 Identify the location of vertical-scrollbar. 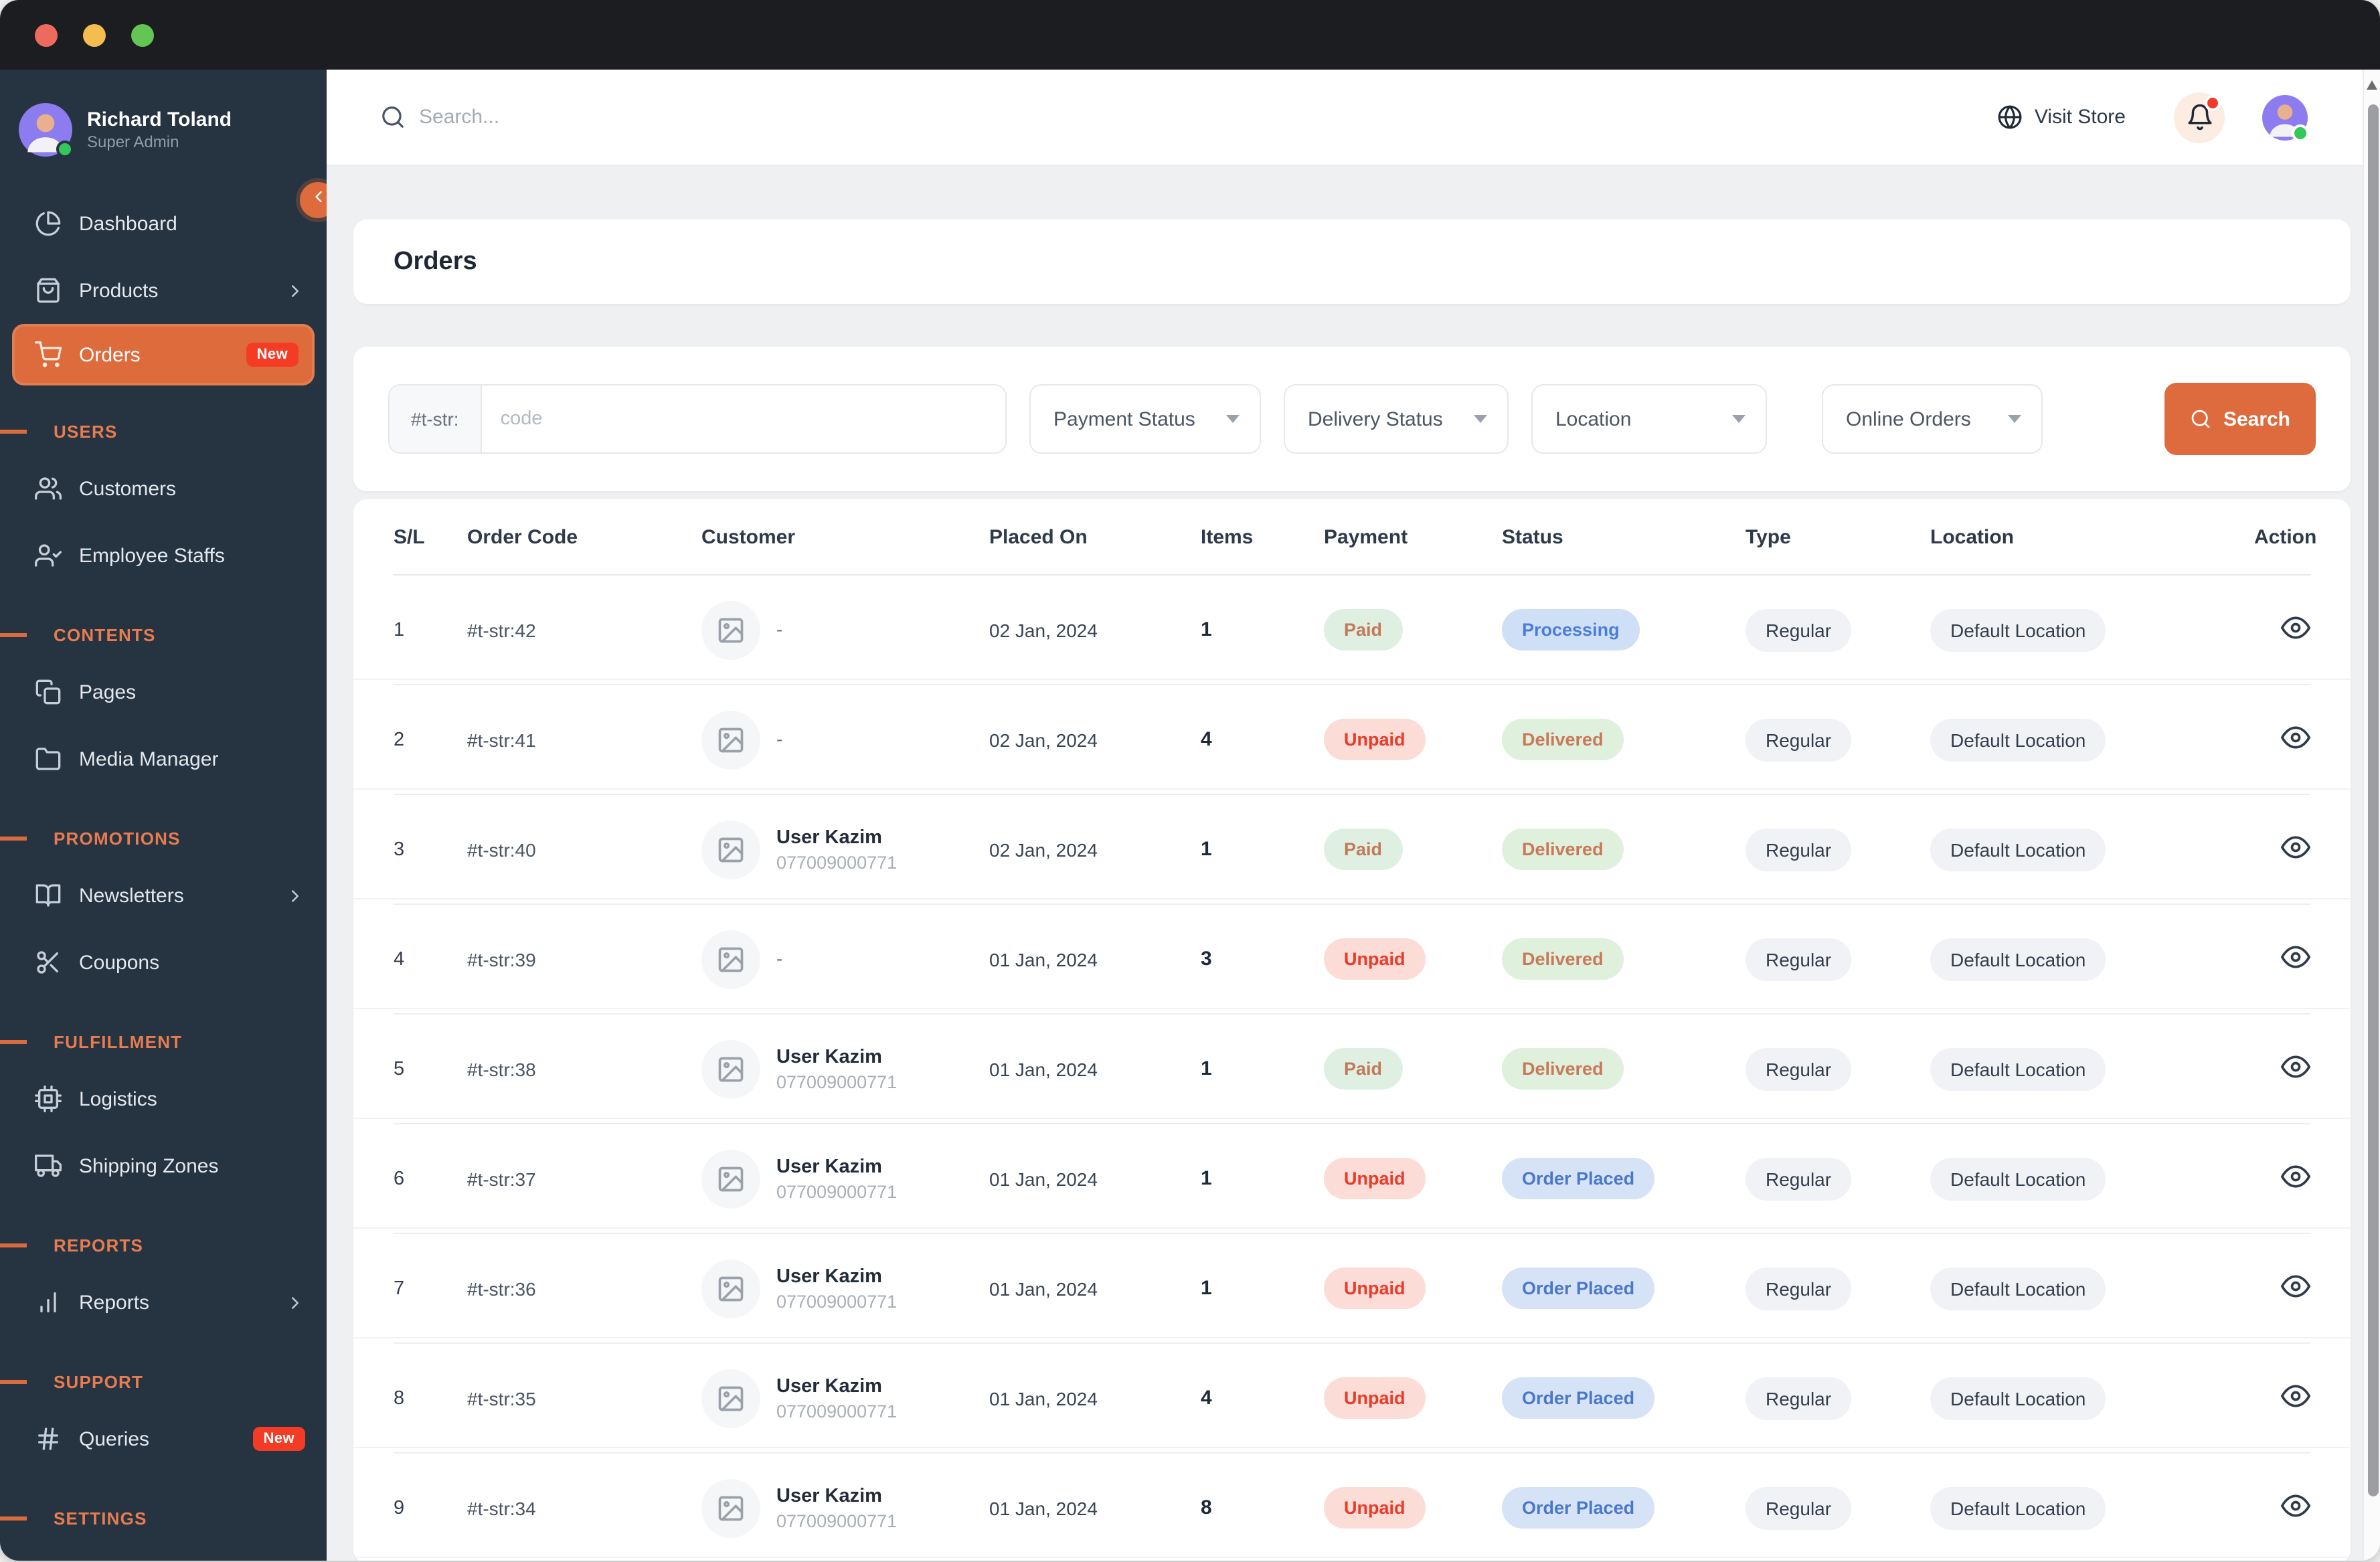
(2372, 815).